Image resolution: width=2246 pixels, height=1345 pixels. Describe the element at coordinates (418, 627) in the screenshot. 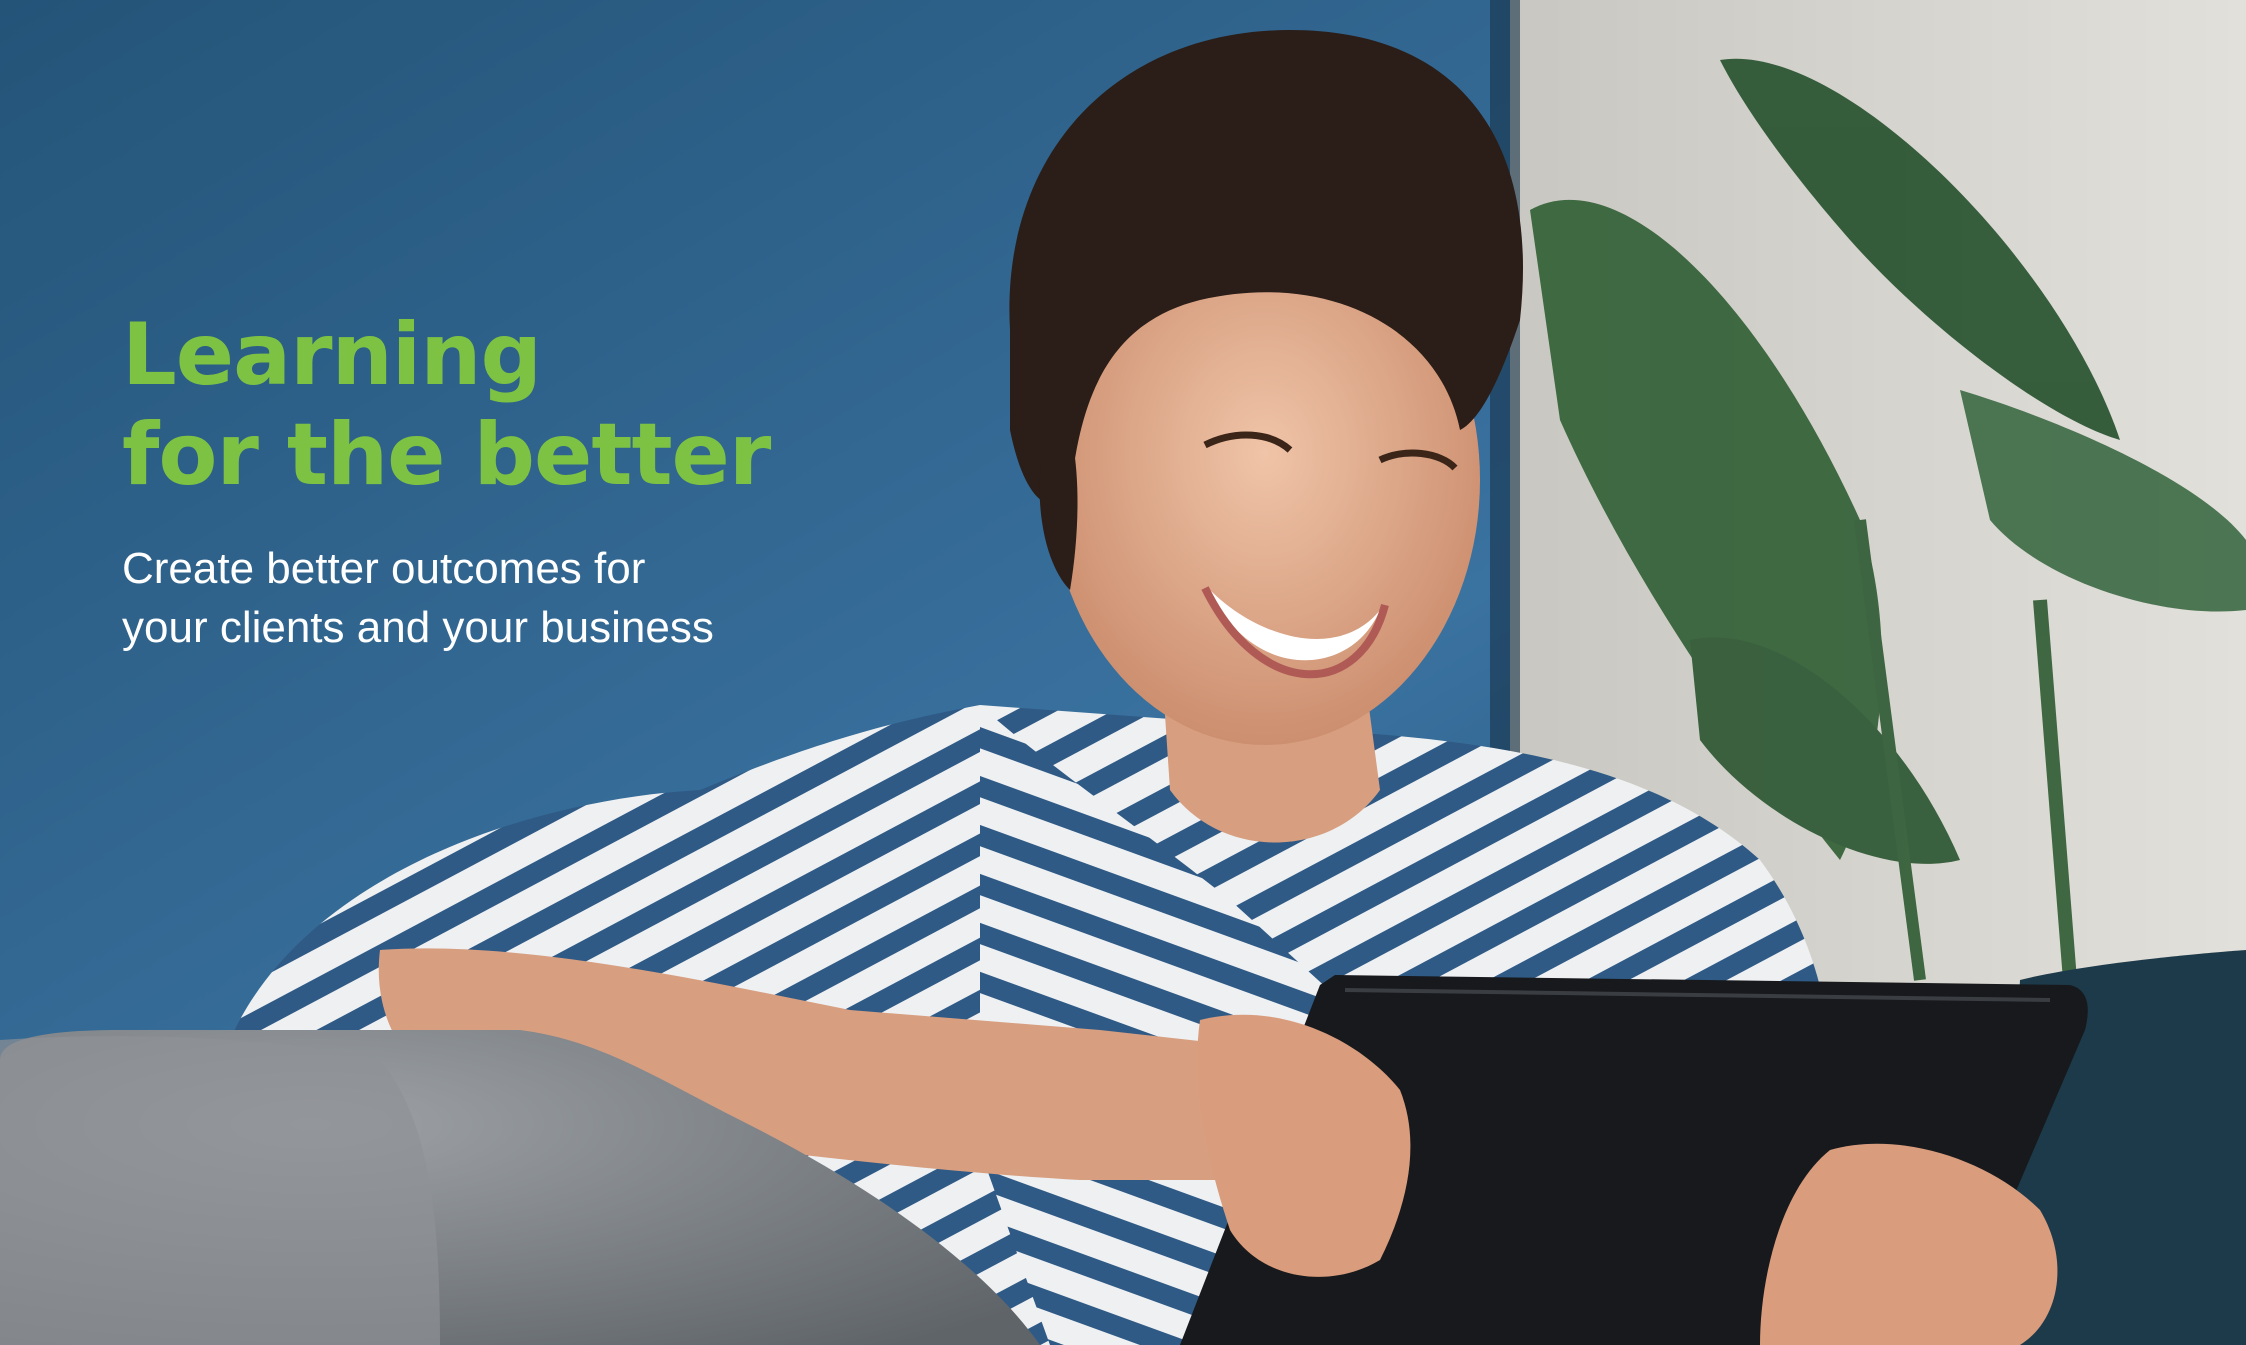

I see `subline-line-2: your clients and your business` at that location.